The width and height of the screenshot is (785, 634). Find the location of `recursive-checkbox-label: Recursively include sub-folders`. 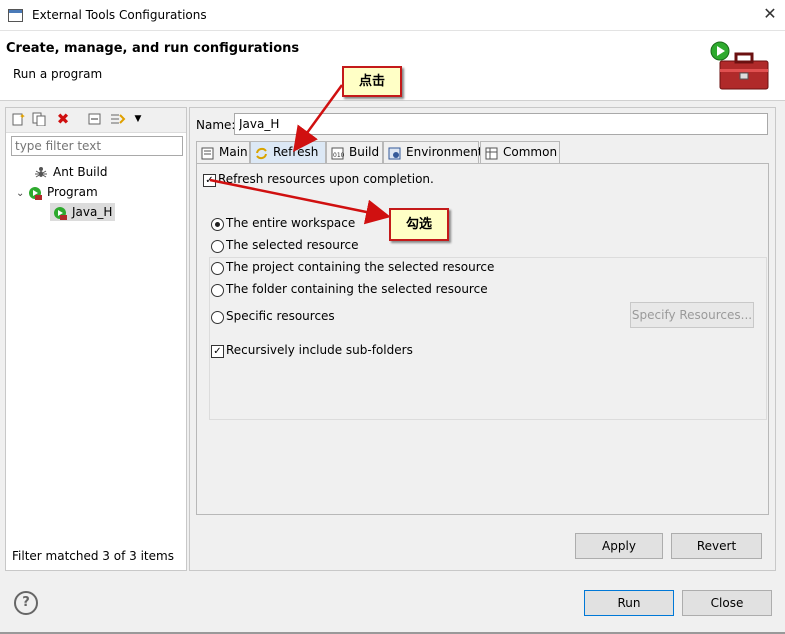

recursive-checkbox-label: Recursively include sub-folders is located at coordinates (319, 350).